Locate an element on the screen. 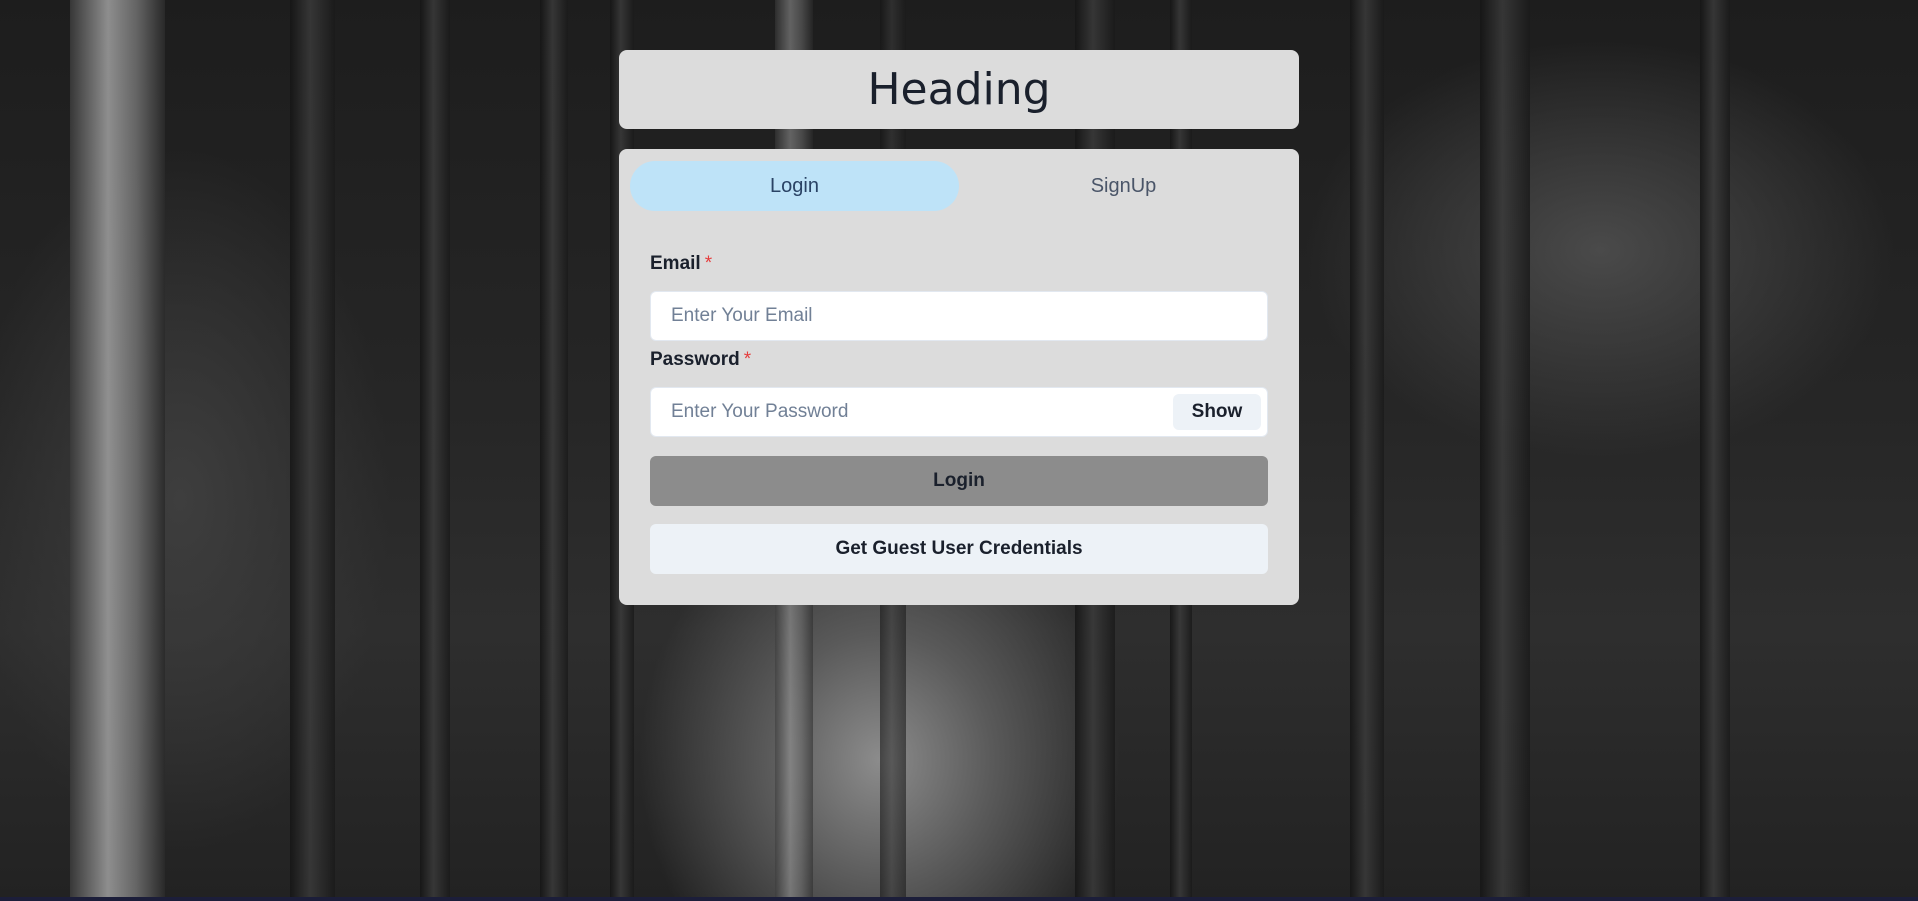 This screenshot has height=901, width=1918. heading-card: Heading is located at coordinates (959, 89).